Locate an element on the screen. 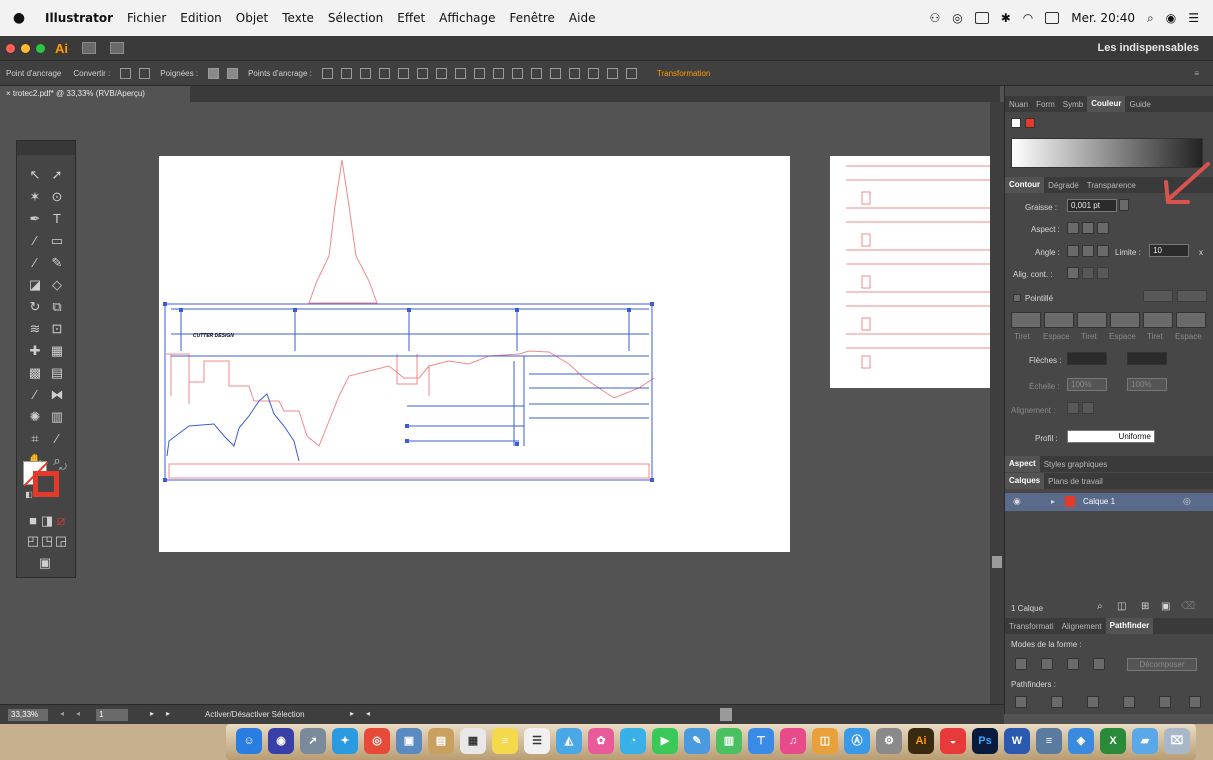  excel-dock-icon: X is located at coordinates (1113, 741).